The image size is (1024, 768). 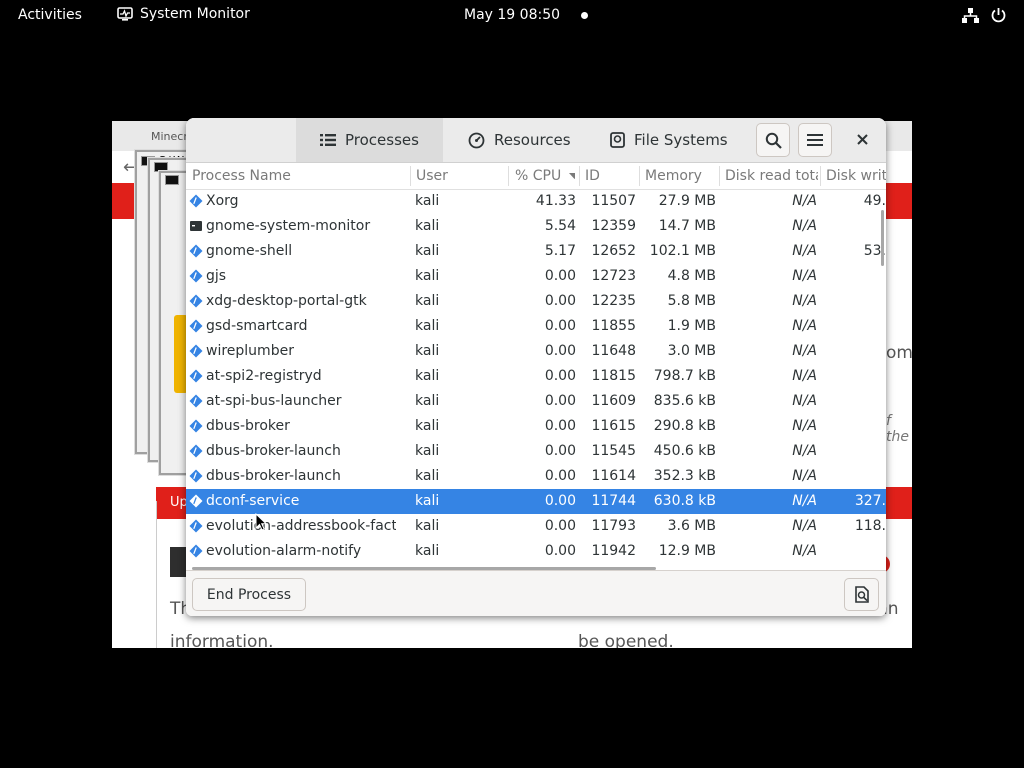 I want to click on action-bar: End Process, so click(x=536, y=593).